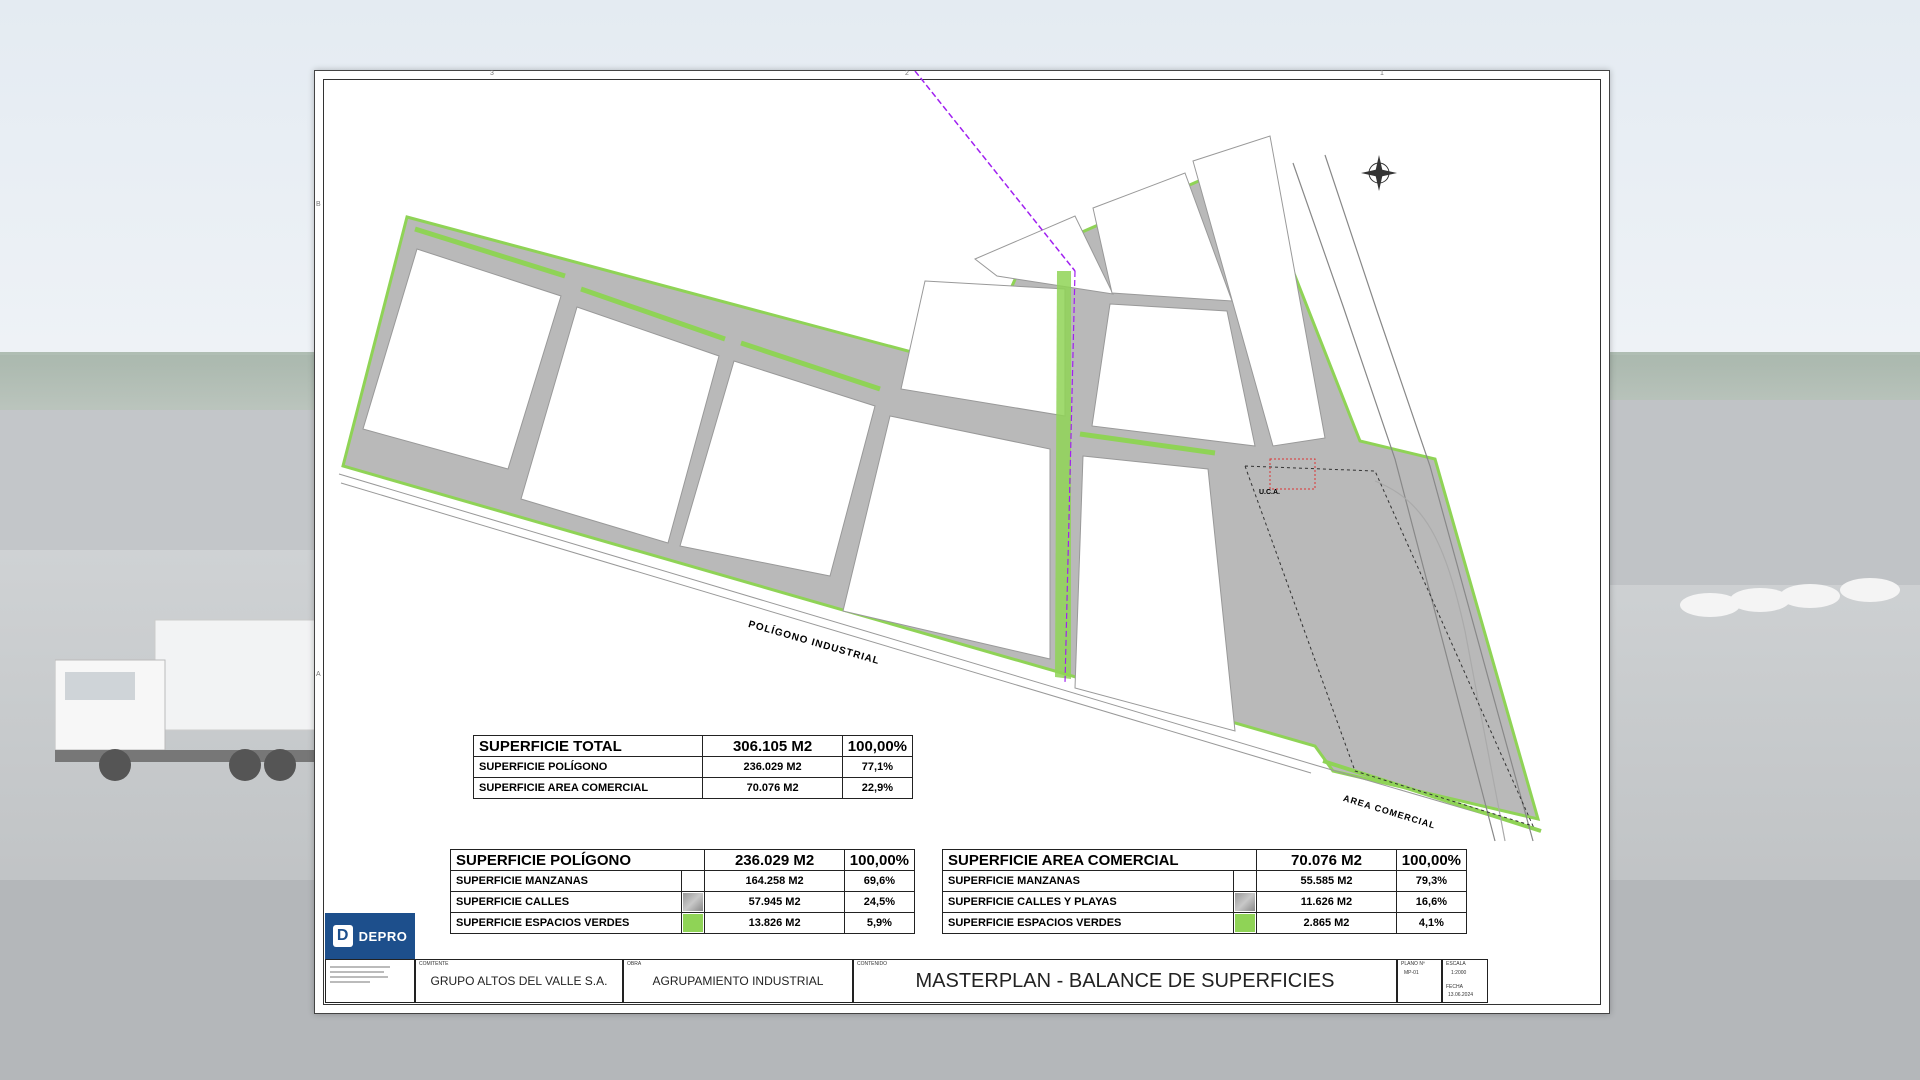 The height and width of the screenshot is (1080, 1920). Describe the element at coordinates (342, 936) in the screenshot. I see `depro-logo-icon: D` at that location.